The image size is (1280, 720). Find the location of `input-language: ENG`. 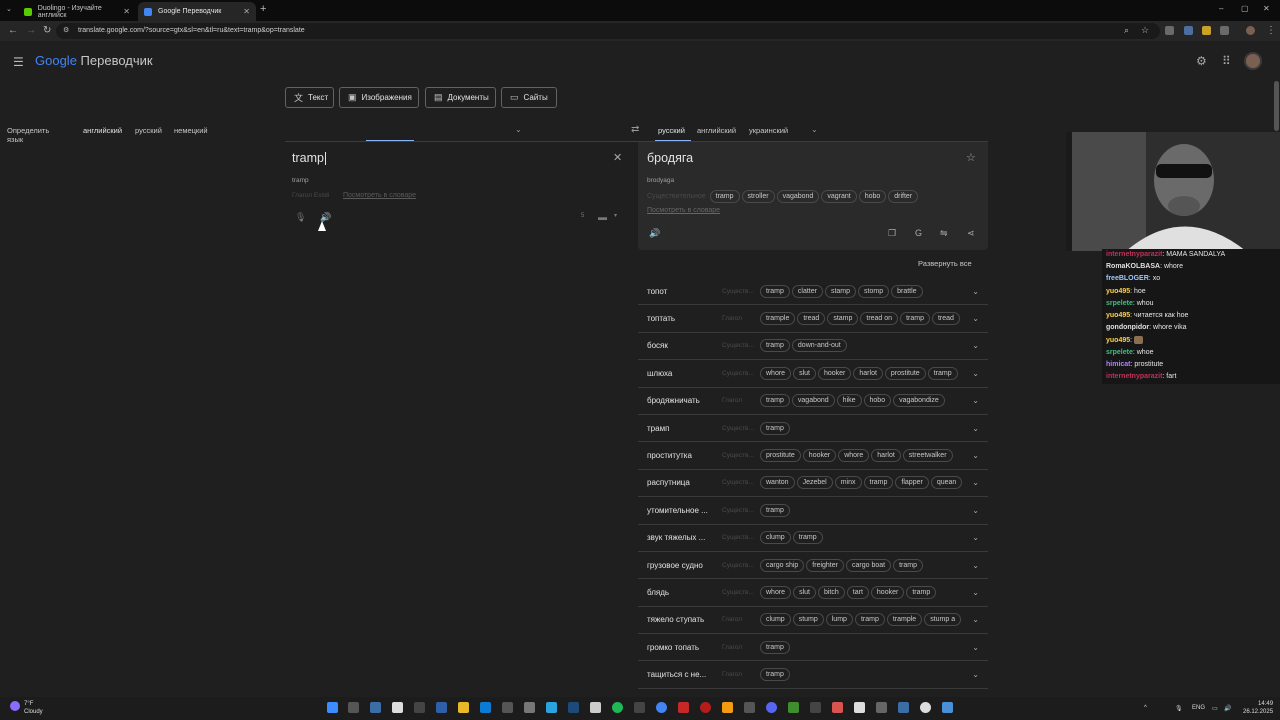

input-language: ENG is located at coordinates (1198, 708).